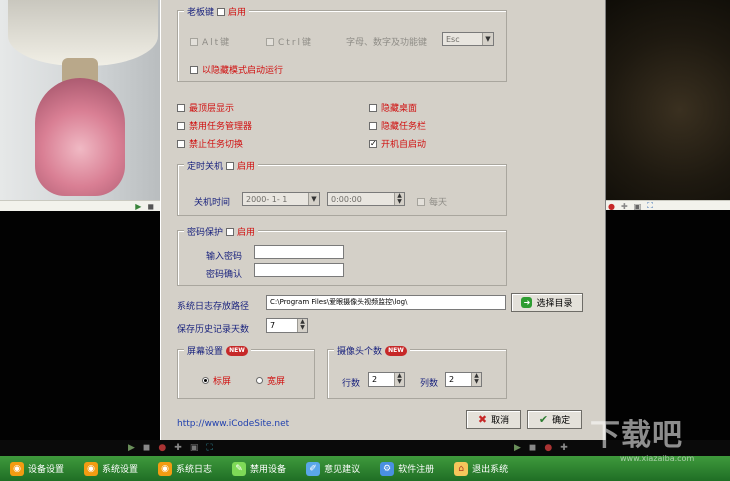  Describe the element at coordinates (554, 419) in the screenshot. I see `ok-button: ✔ 确定` at that location.